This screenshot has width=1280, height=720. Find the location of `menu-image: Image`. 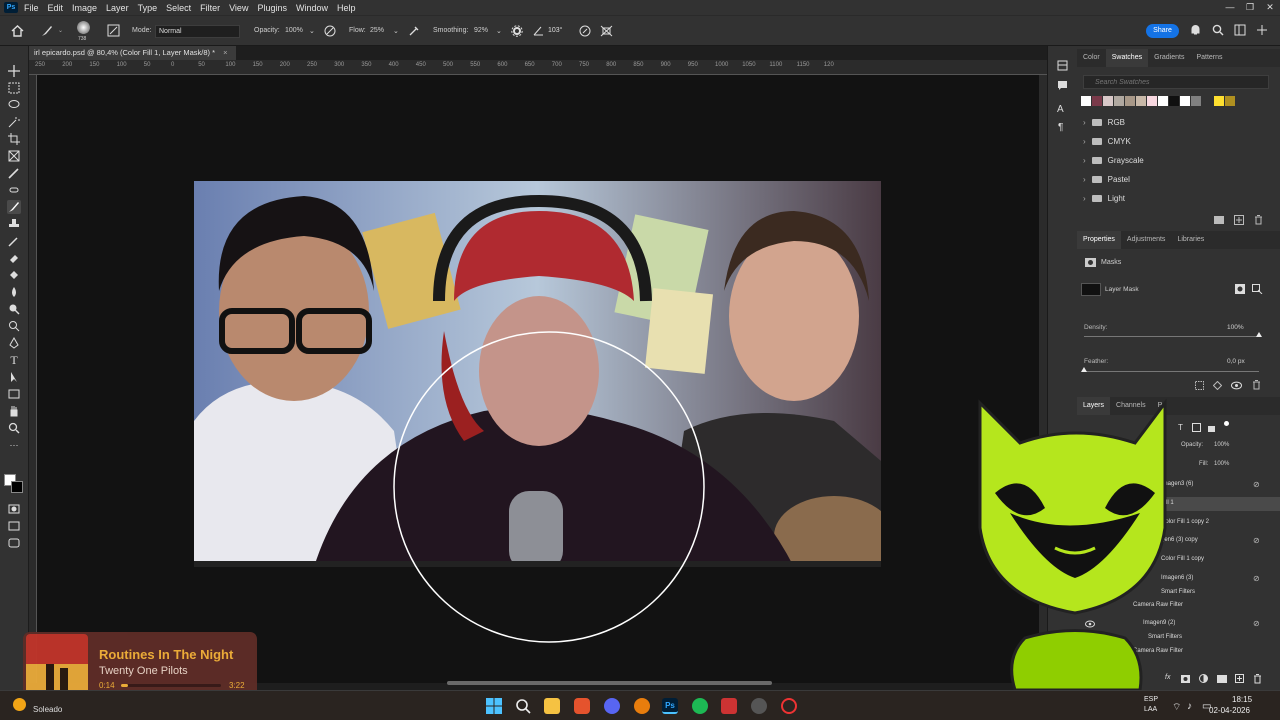

menu-image: Image is located at coordinates (84, 8).